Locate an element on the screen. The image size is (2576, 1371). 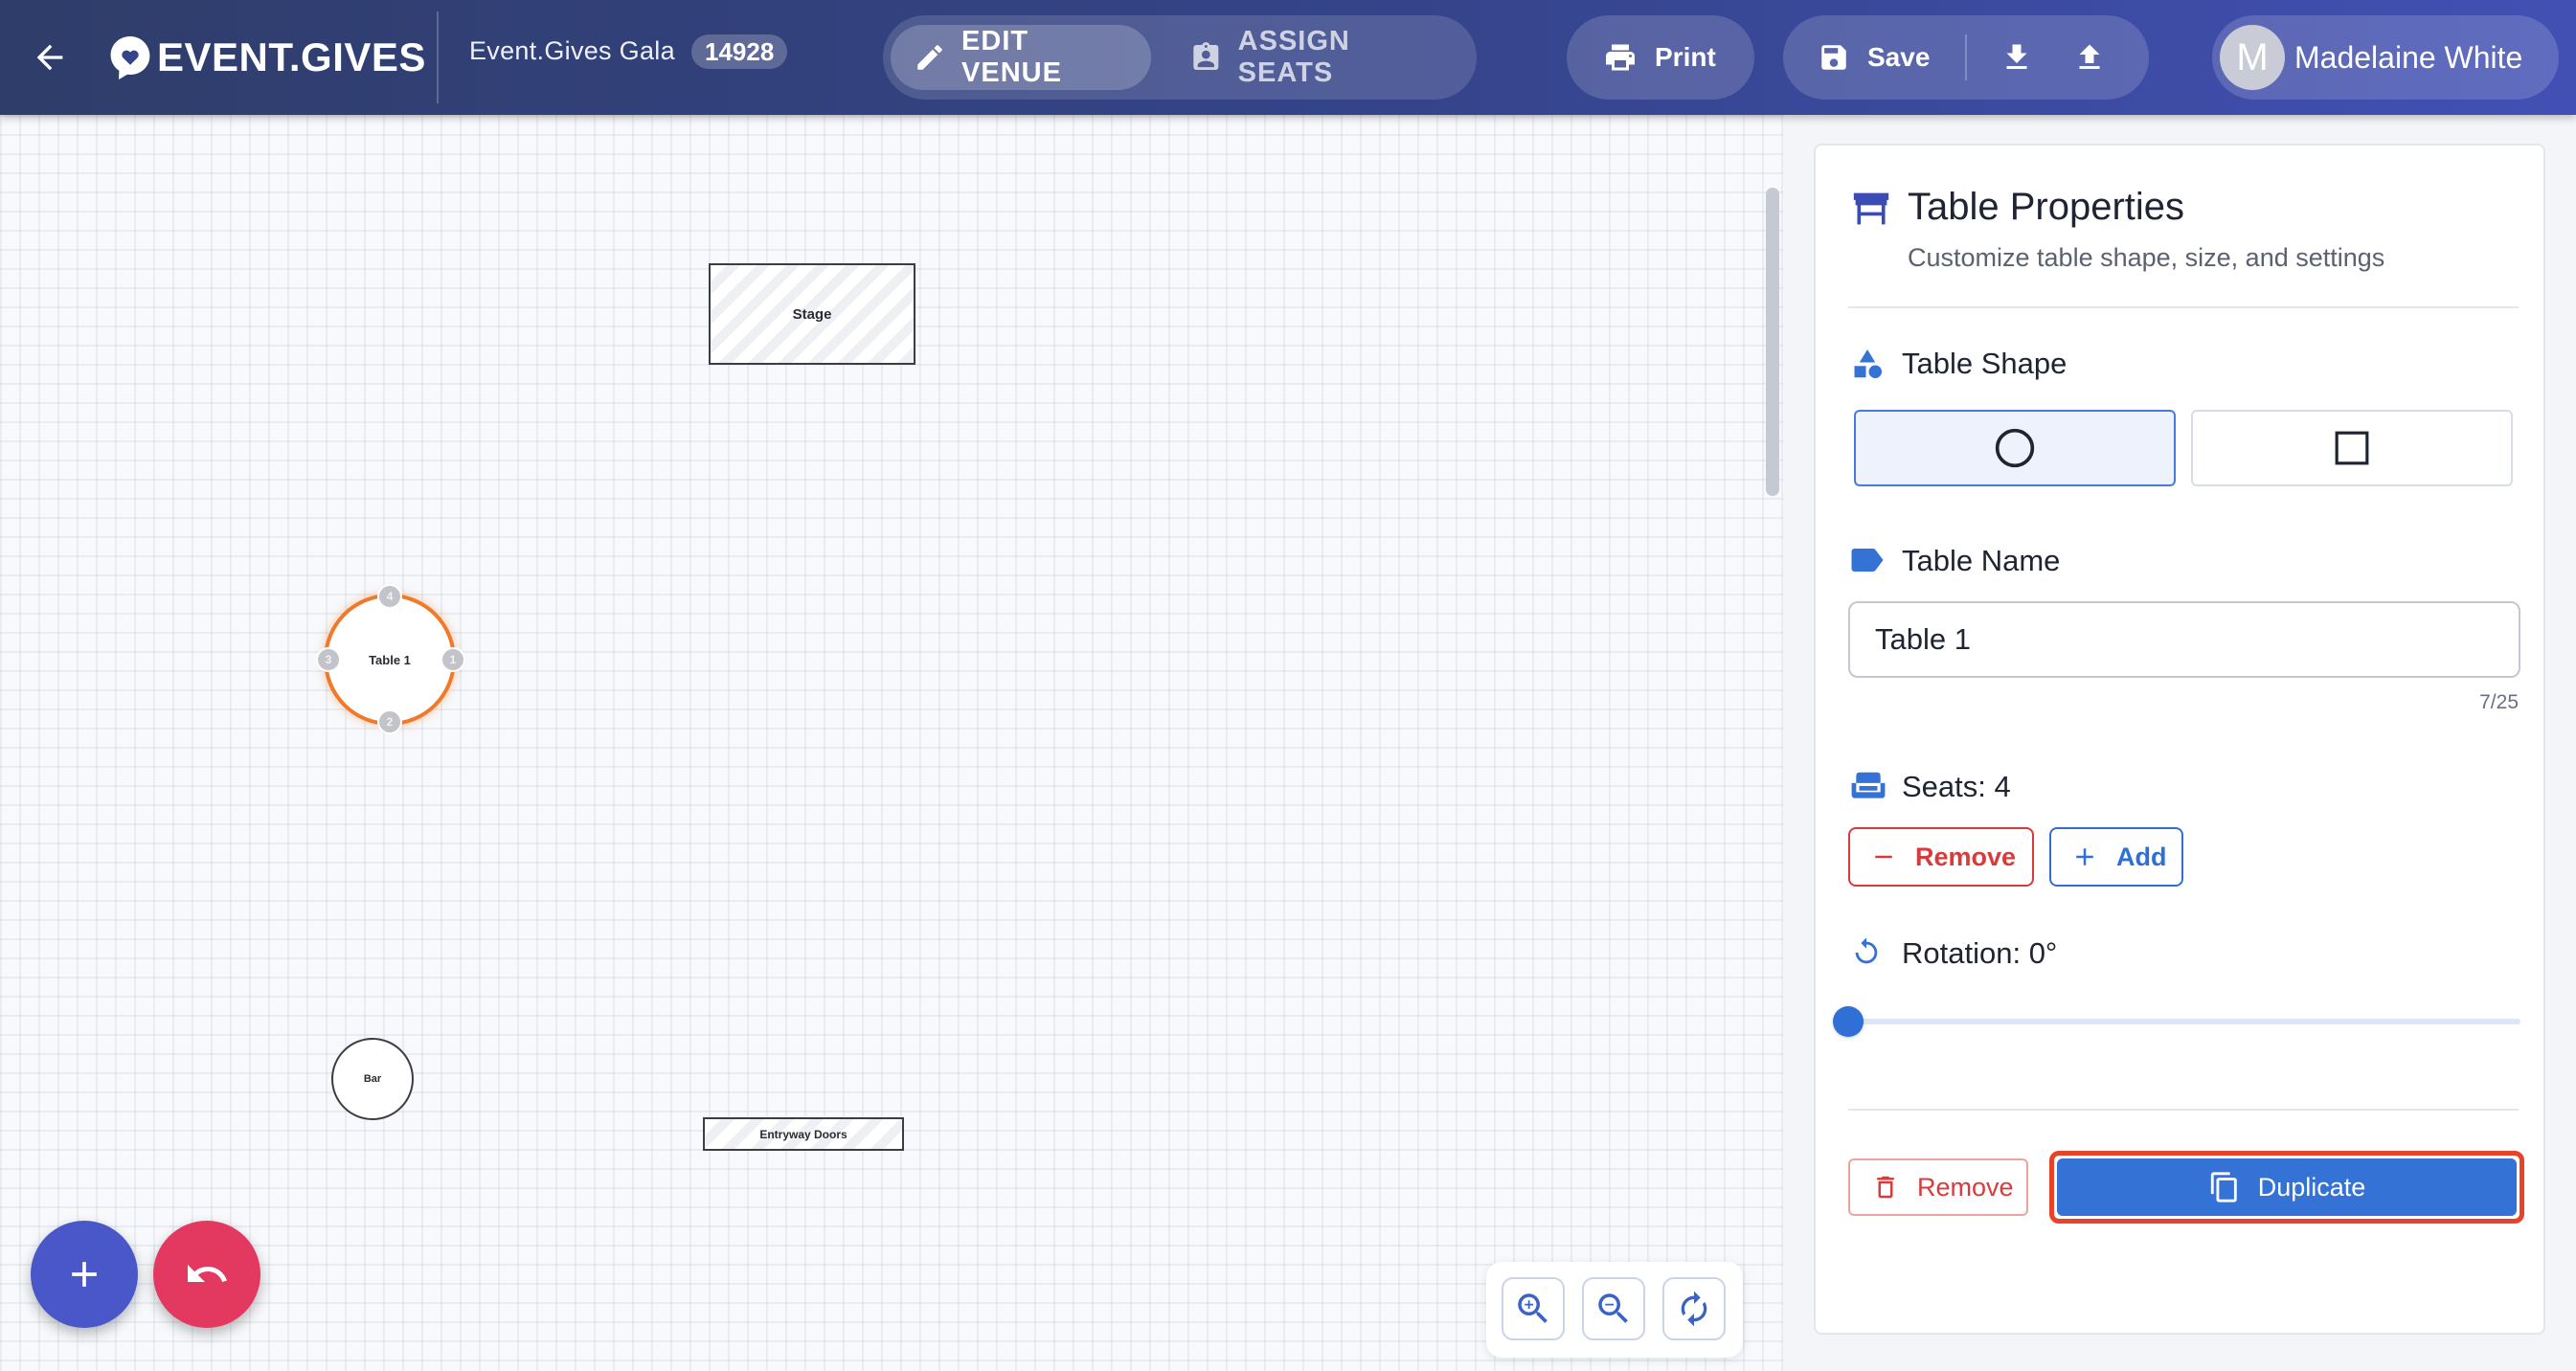
add-item-button is located at coordinates (84, 1274).